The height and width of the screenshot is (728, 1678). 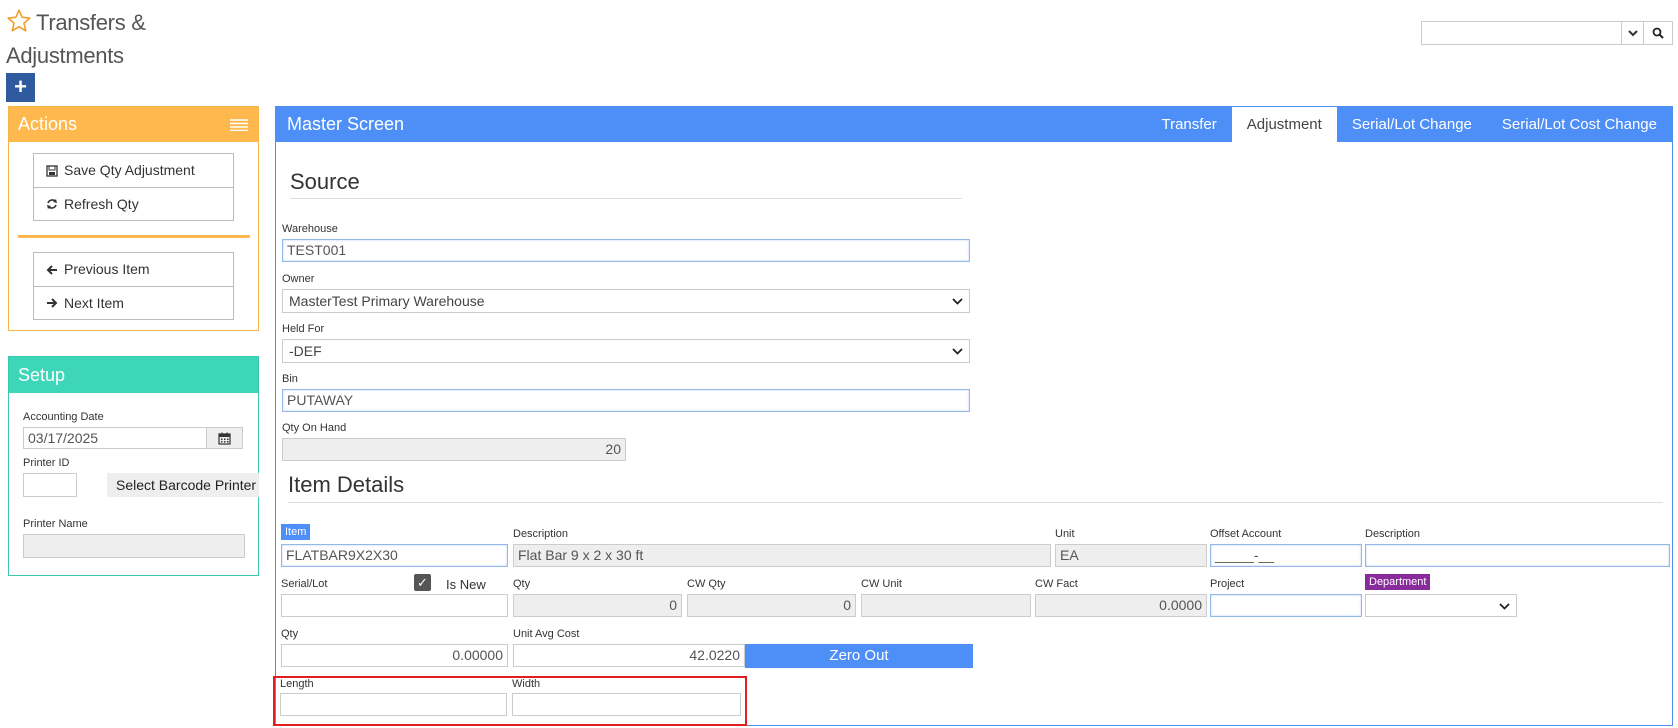 What do you see at coordinates (63, 417) in the screenshot?
I see `accounting-date-label: Accounting Date` at bounding box center [63, 417].